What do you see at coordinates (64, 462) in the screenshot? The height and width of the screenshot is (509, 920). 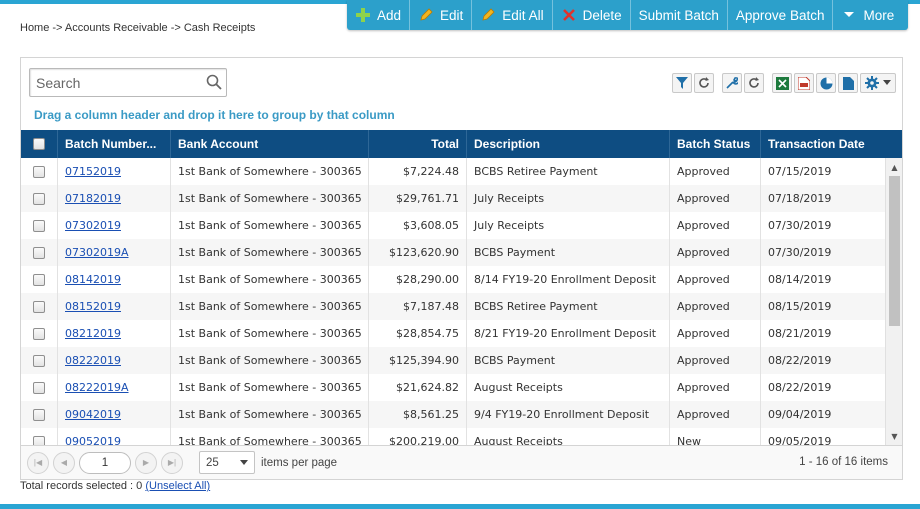 I see `prev-page-icon: ◀` at bounding box center [64, 462].